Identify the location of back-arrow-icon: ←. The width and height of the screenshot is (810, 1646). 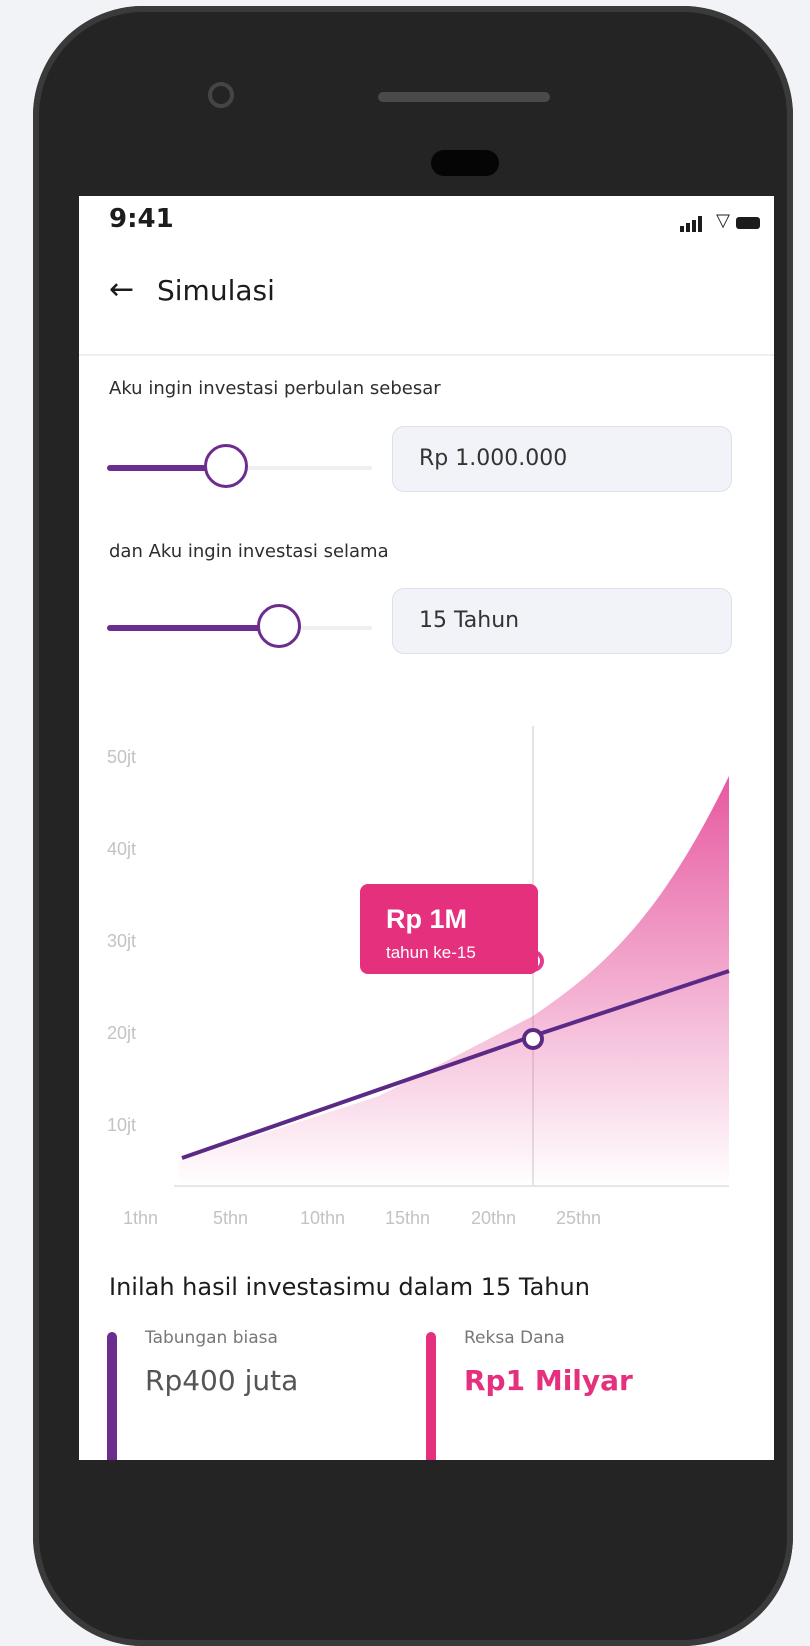
(121, 290).